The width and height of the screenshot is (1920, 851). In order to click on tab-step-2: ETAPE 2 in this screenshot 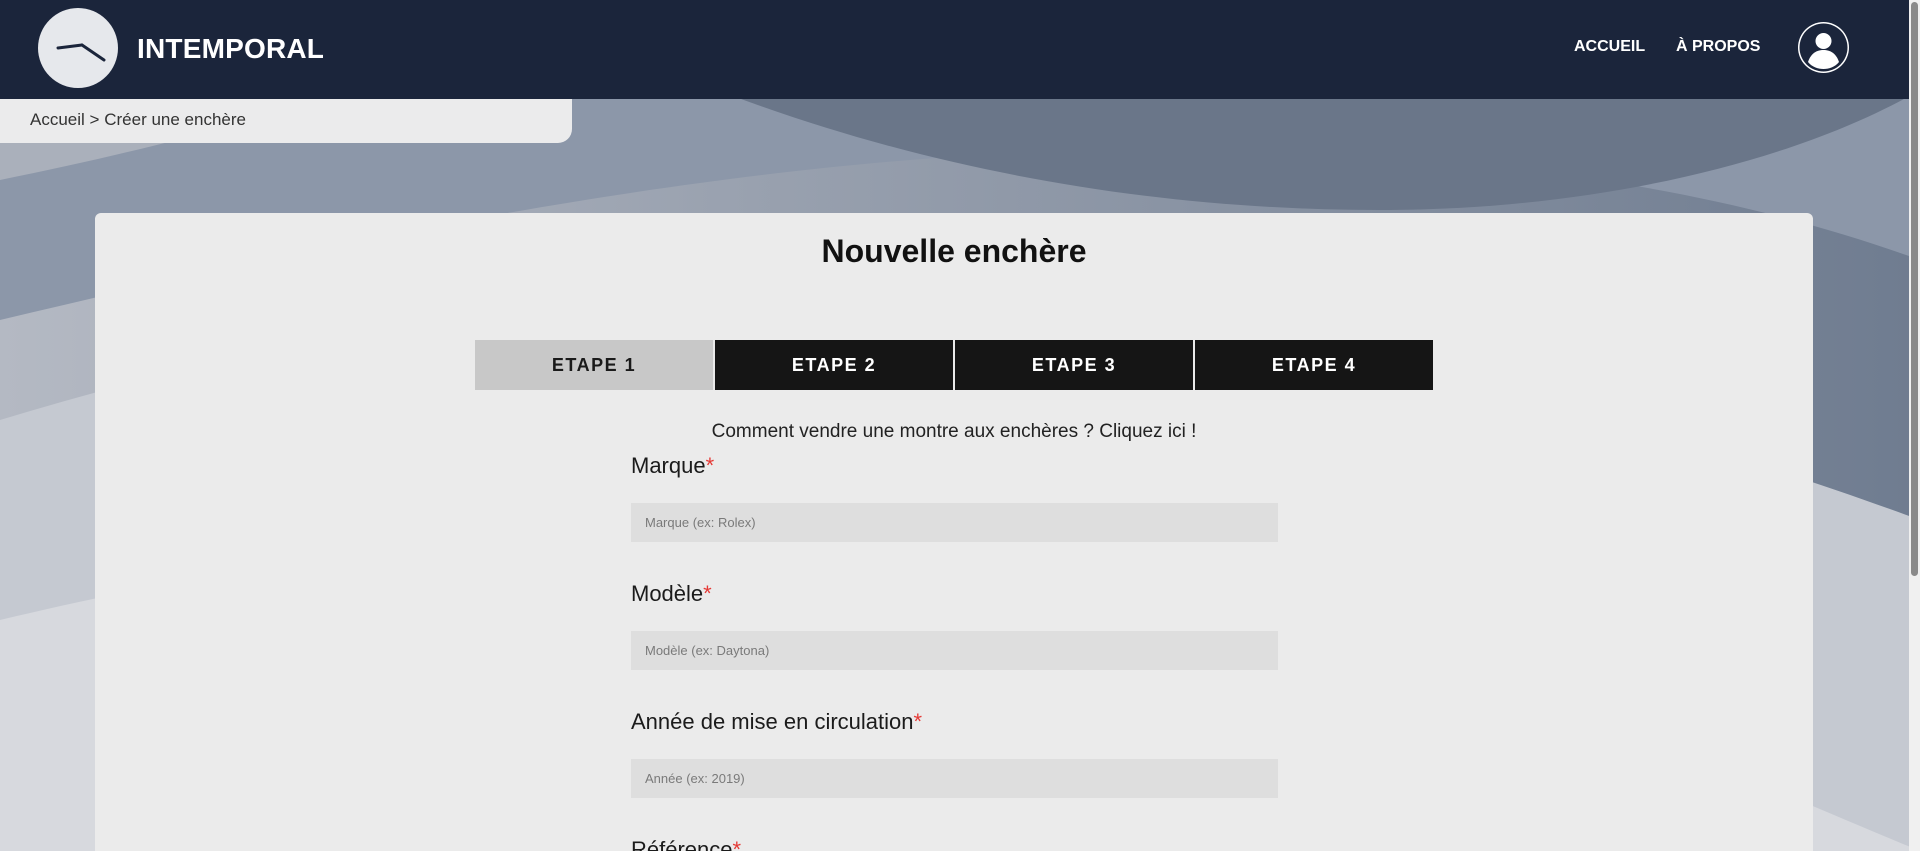, I will do `click(834, 365)`.